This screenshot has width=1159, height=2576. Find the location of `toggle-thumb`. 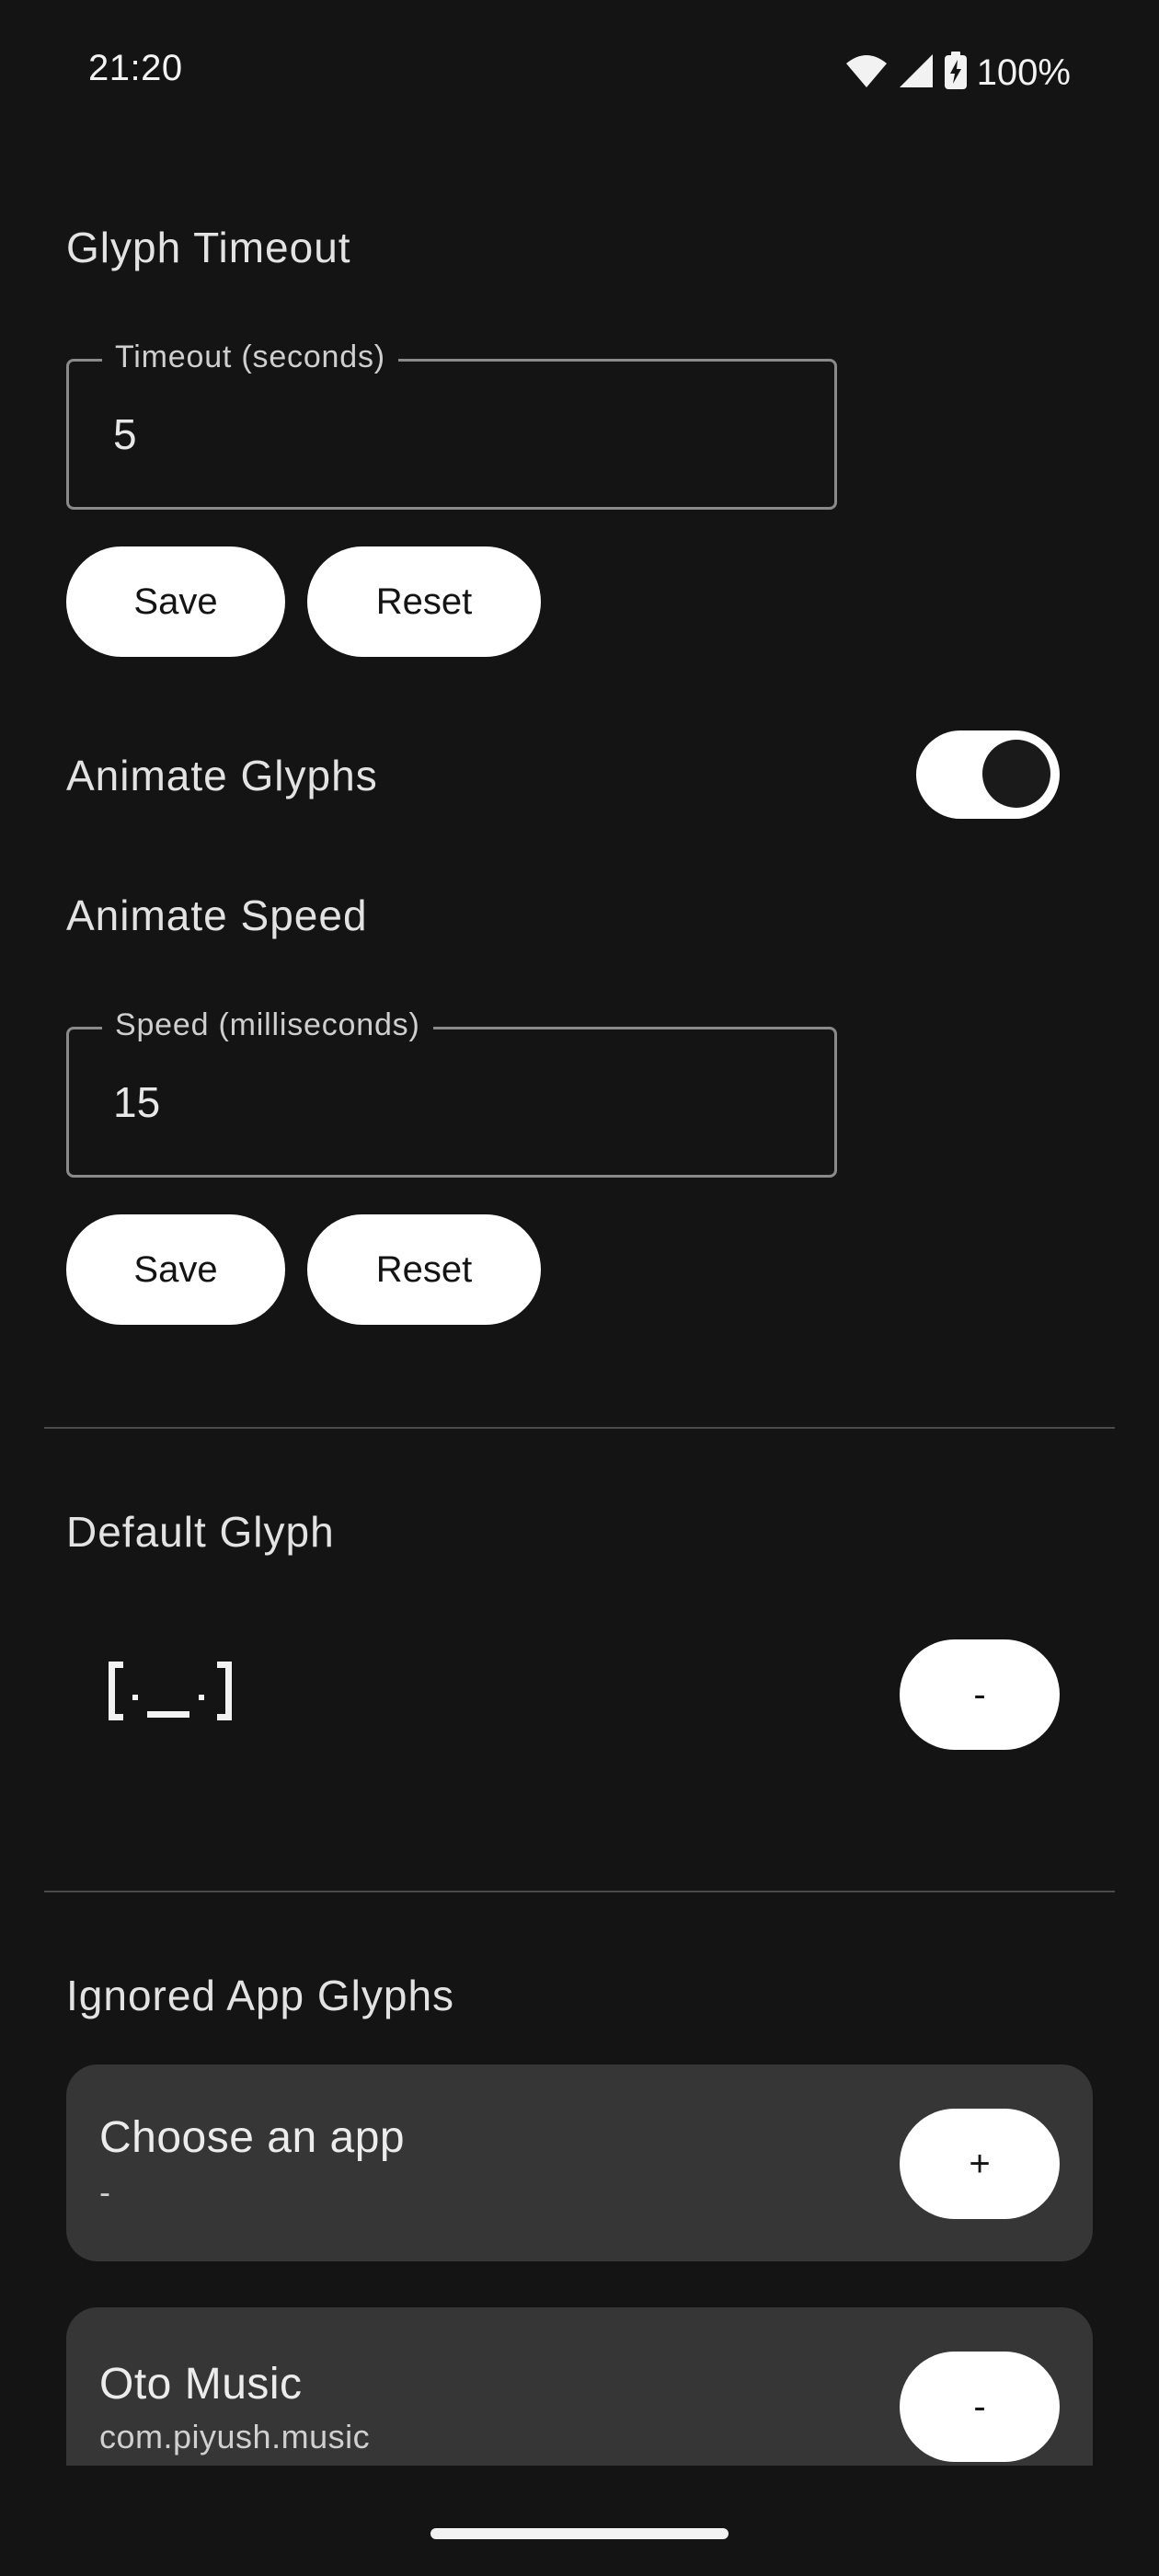

toggle-thumb is located at coordinates (1016, 774).